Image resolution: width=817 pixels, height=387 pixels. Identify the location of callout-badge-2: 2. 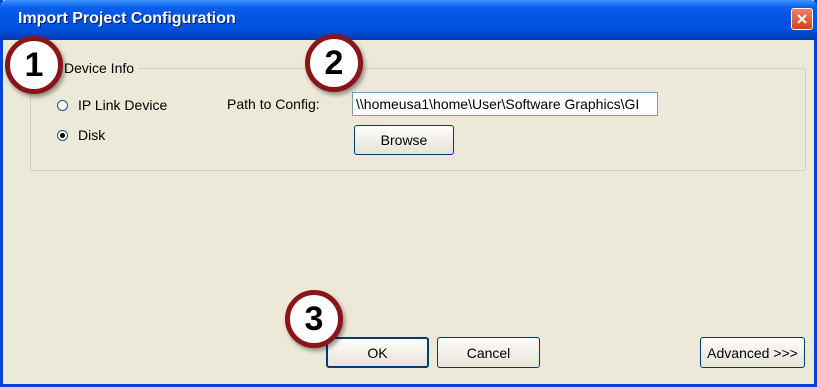
(334, 63).